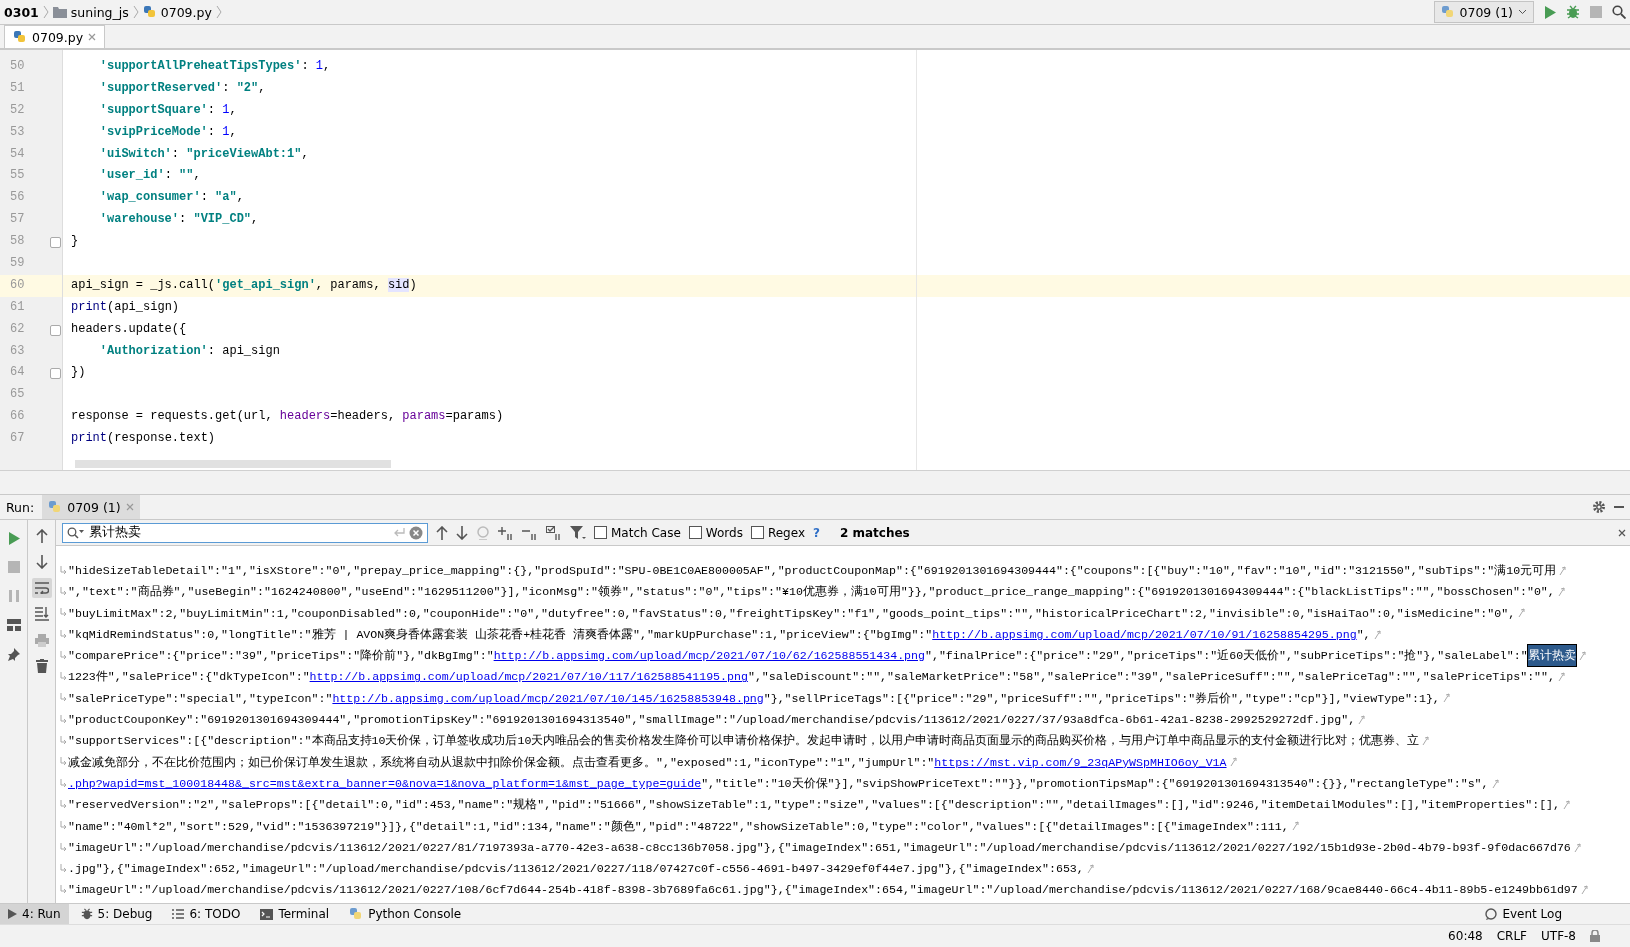  What do you see at coordinates (17, 132) in the screenshot?
I see `line-number: 53` at bounding box center [17, 132].